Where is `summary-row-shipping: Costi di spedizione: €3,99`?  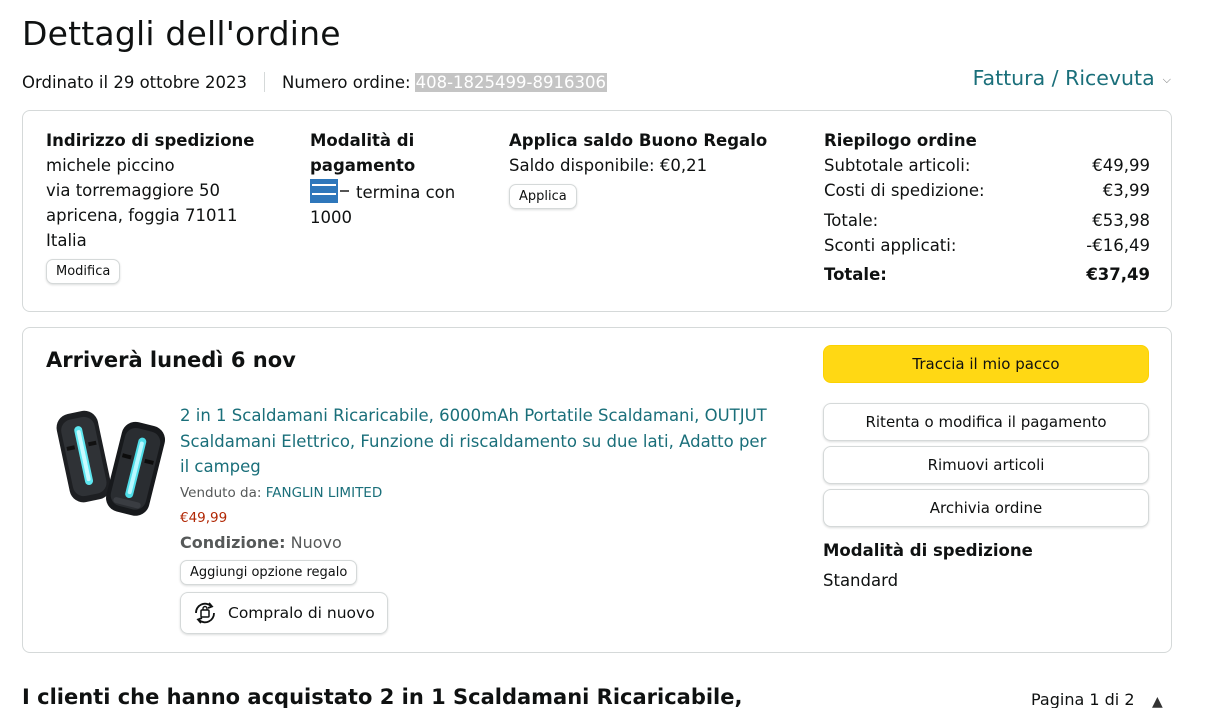
summary-row-shipping: Costi di spedizione: €3,99 is located at coordinates (987, 190).